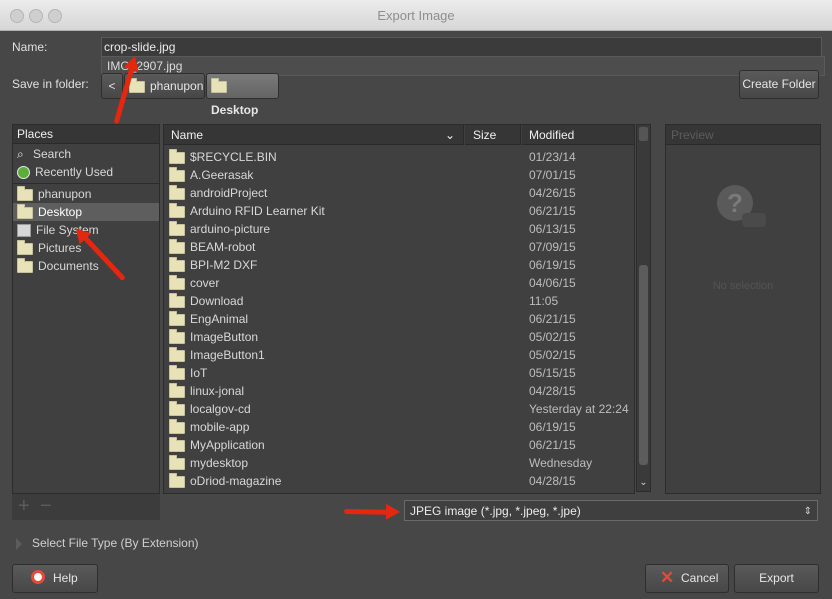  I want to click on file-modified: 04/06/15, so click(552, 283).